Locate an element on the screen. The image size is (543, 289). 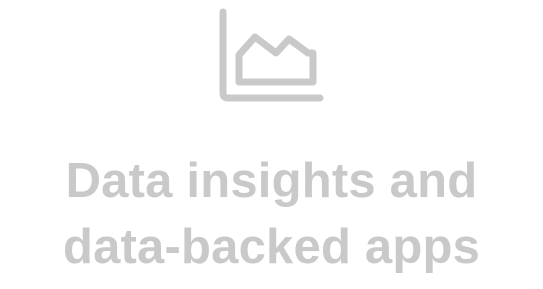
feature-title-line-1: Data insights and is located at coordinates (271, 181).